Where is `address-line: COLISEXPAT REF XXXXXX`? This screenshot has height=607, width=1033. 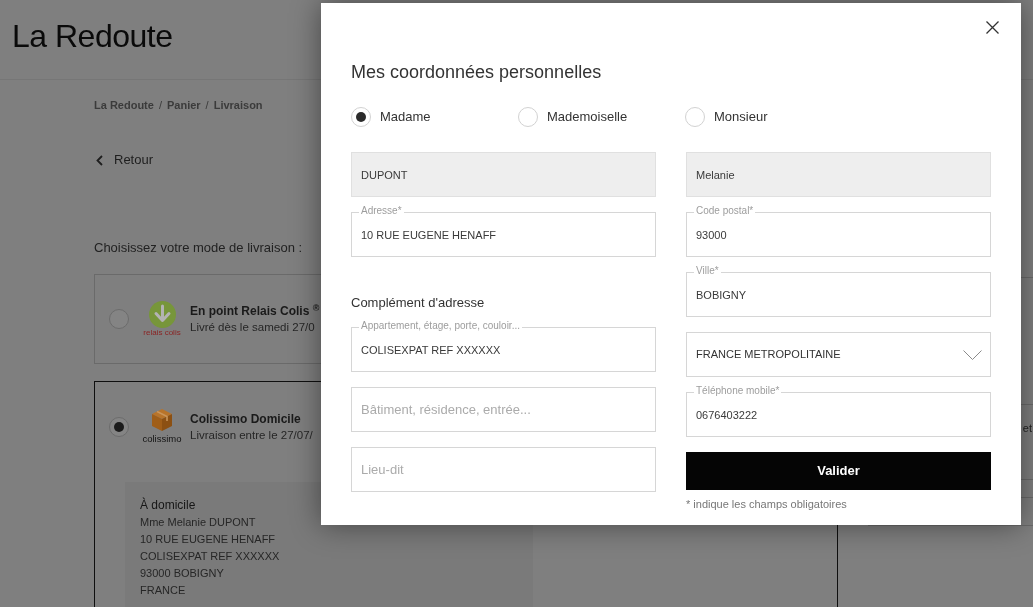 address-line: COLISEXPAT REF XXXXXX is located at coordinates (210, 556).